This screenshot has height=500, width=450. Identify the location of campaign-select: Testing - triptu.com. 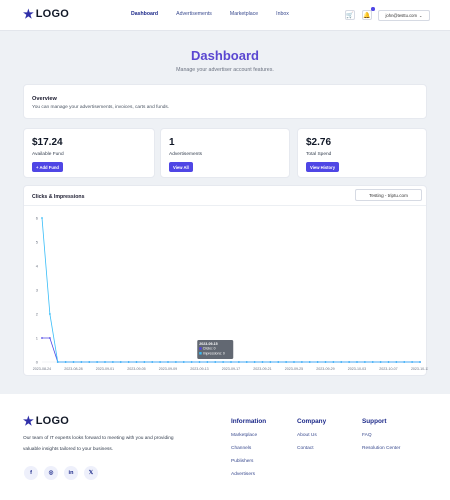
(388, 195).